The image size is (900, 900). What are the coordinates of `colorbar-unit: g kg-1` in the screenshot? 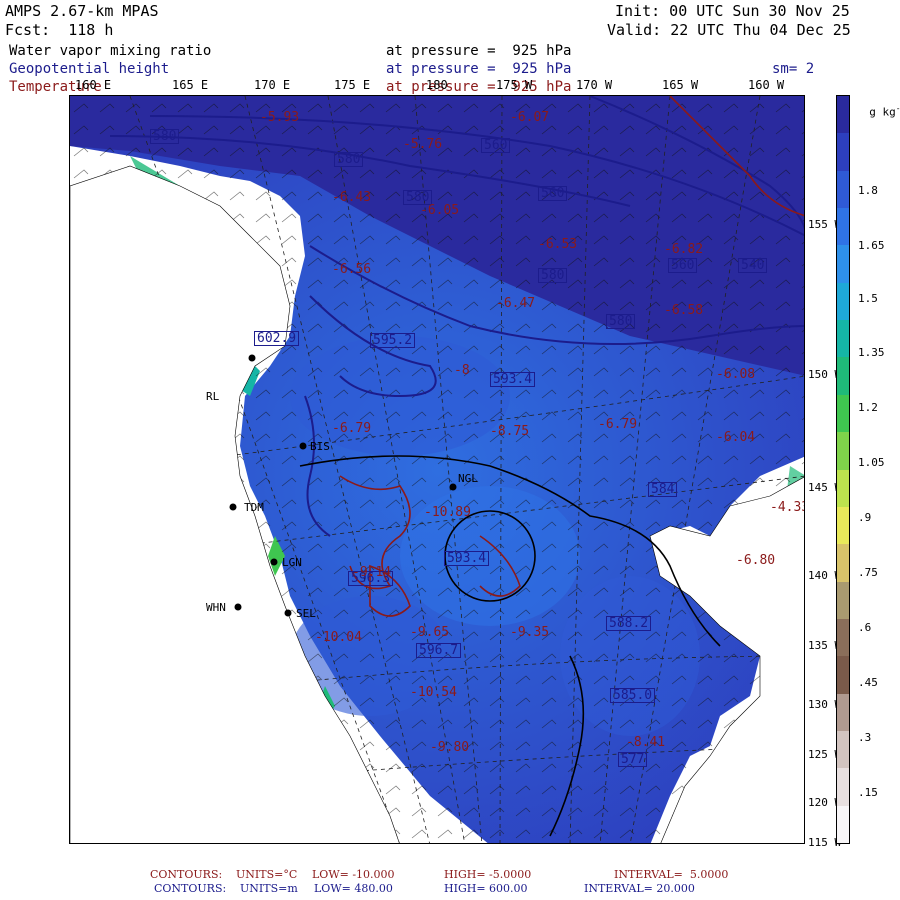 It's located at (878, 106).